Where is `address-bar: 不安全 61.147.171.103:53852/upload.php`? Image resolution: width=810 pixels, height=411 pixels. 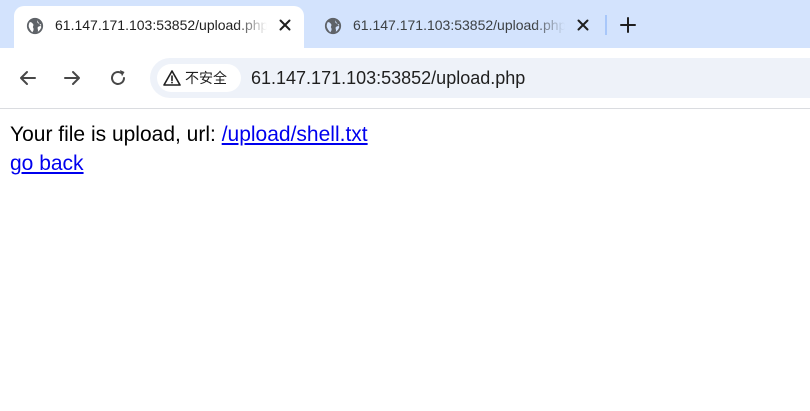 address-bar: 不安全 61.147.171.103:53852/upload.php is located at coordinates (480, 78).